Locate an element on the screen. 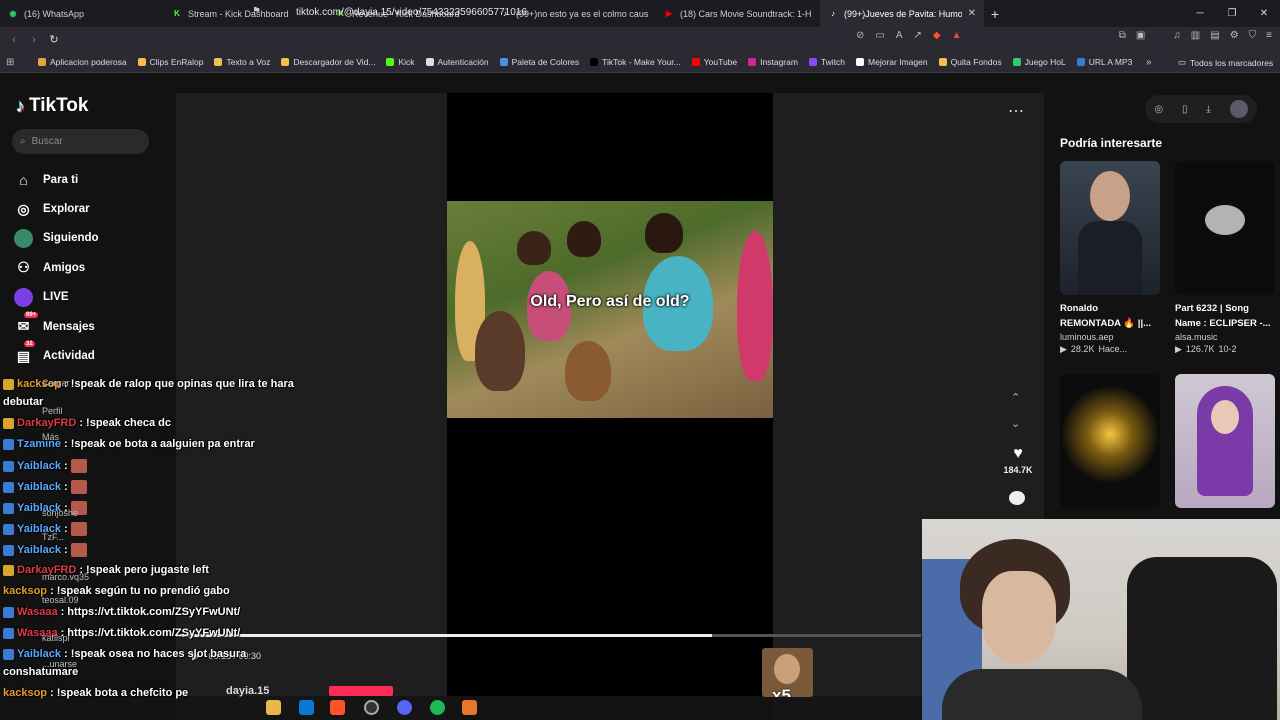 The height and width of the screenshot is (720, 1280). sidebar-item-following-avatar: ● Siguiendo is located at coordinates (56, 238).